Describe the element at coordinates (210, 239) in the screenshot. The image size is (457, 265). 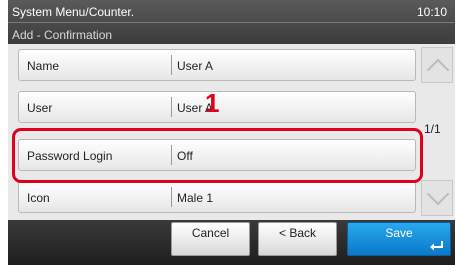
I see `cancel-button: Cancel` at that location.